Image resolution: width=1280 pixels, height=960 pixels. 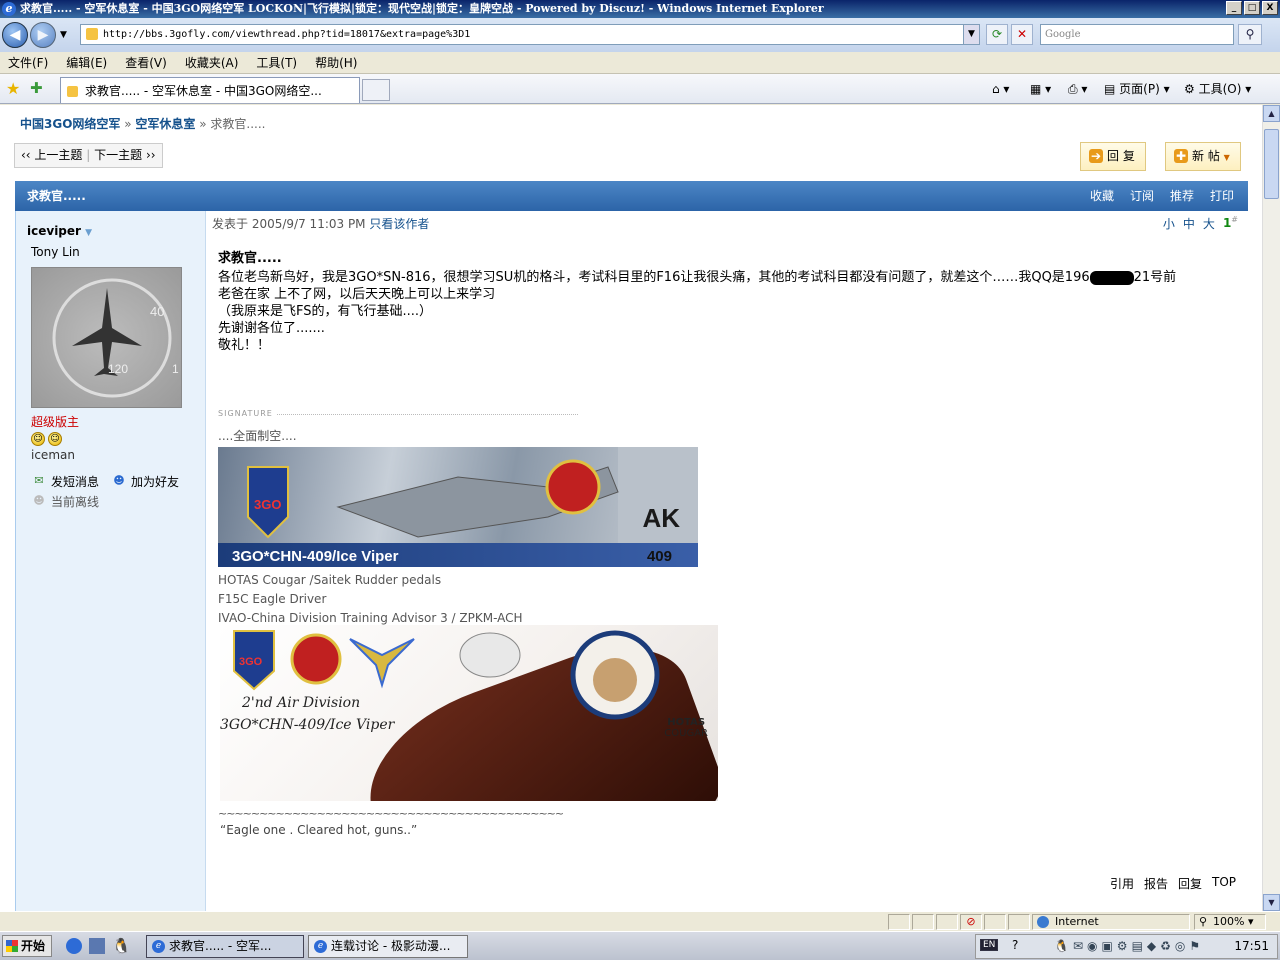 What do you see at coordinates (276, 62) in the screenshot?
I see `menu-tools: 工具(T)` at bounding box center [276, 62].